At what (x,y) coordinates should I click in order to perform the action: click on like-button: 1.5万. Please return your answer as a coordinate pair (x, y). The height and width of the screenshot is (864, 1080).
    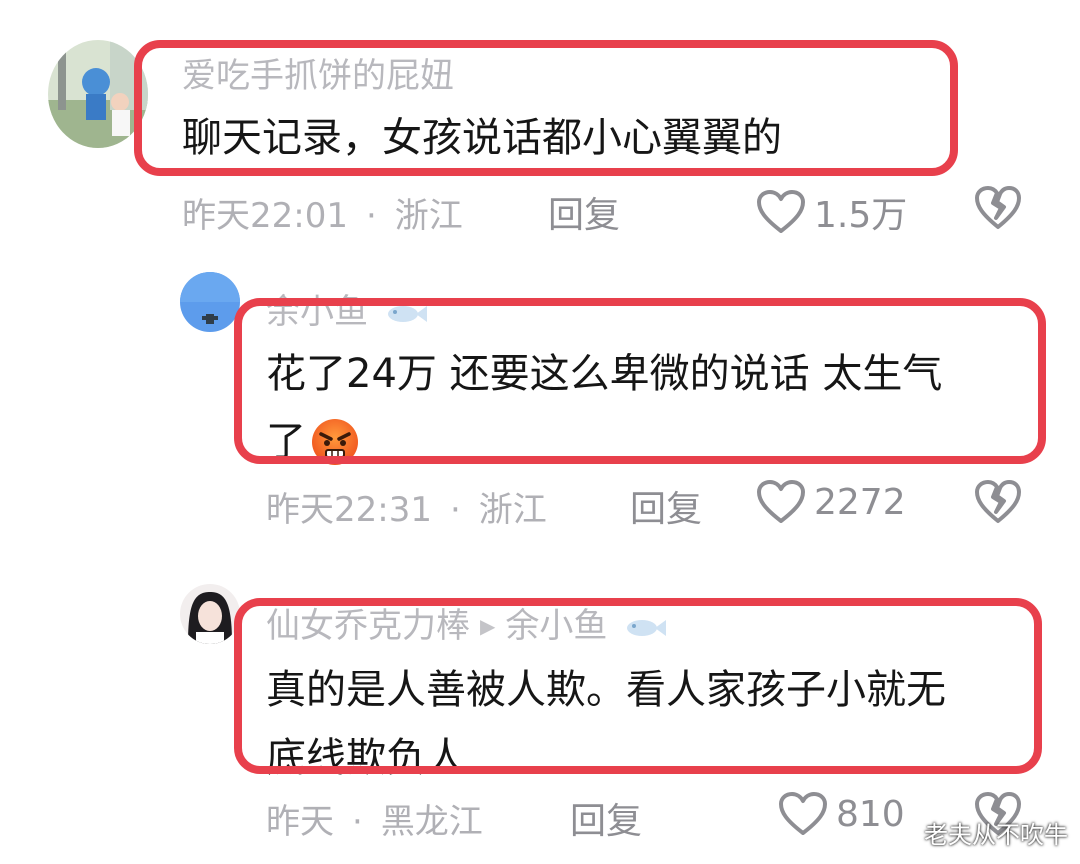
    Looking at the image, I should click on (831, 212).